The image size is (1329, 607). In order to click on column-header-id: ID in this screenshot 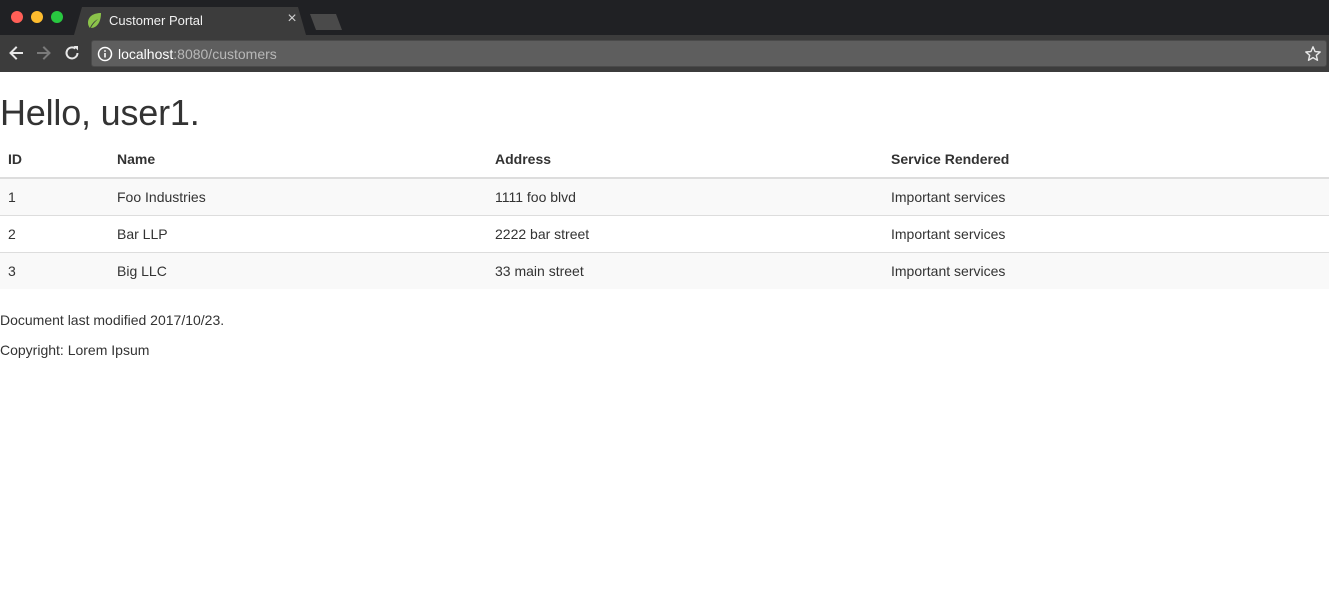, I will do `click(54, 160)`.